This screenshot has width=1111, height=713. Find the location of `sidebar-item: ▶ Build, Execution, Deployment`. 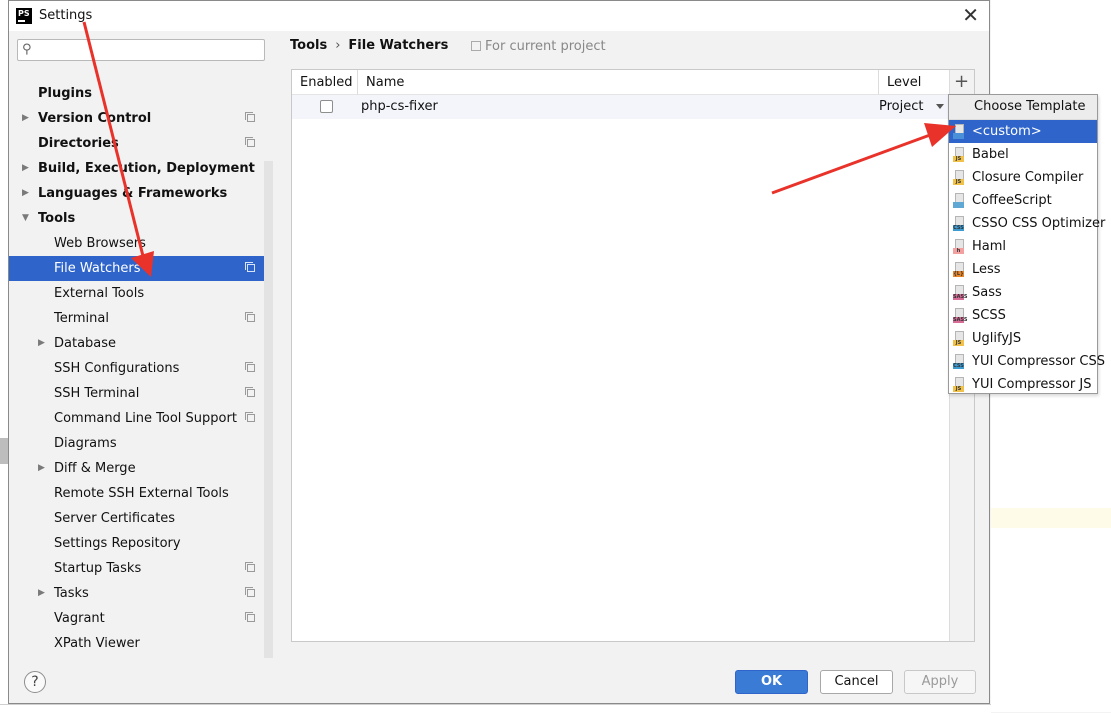

sidebar-item: ▶ Build, Execution, Deployment is located at coordinates (141, 168).